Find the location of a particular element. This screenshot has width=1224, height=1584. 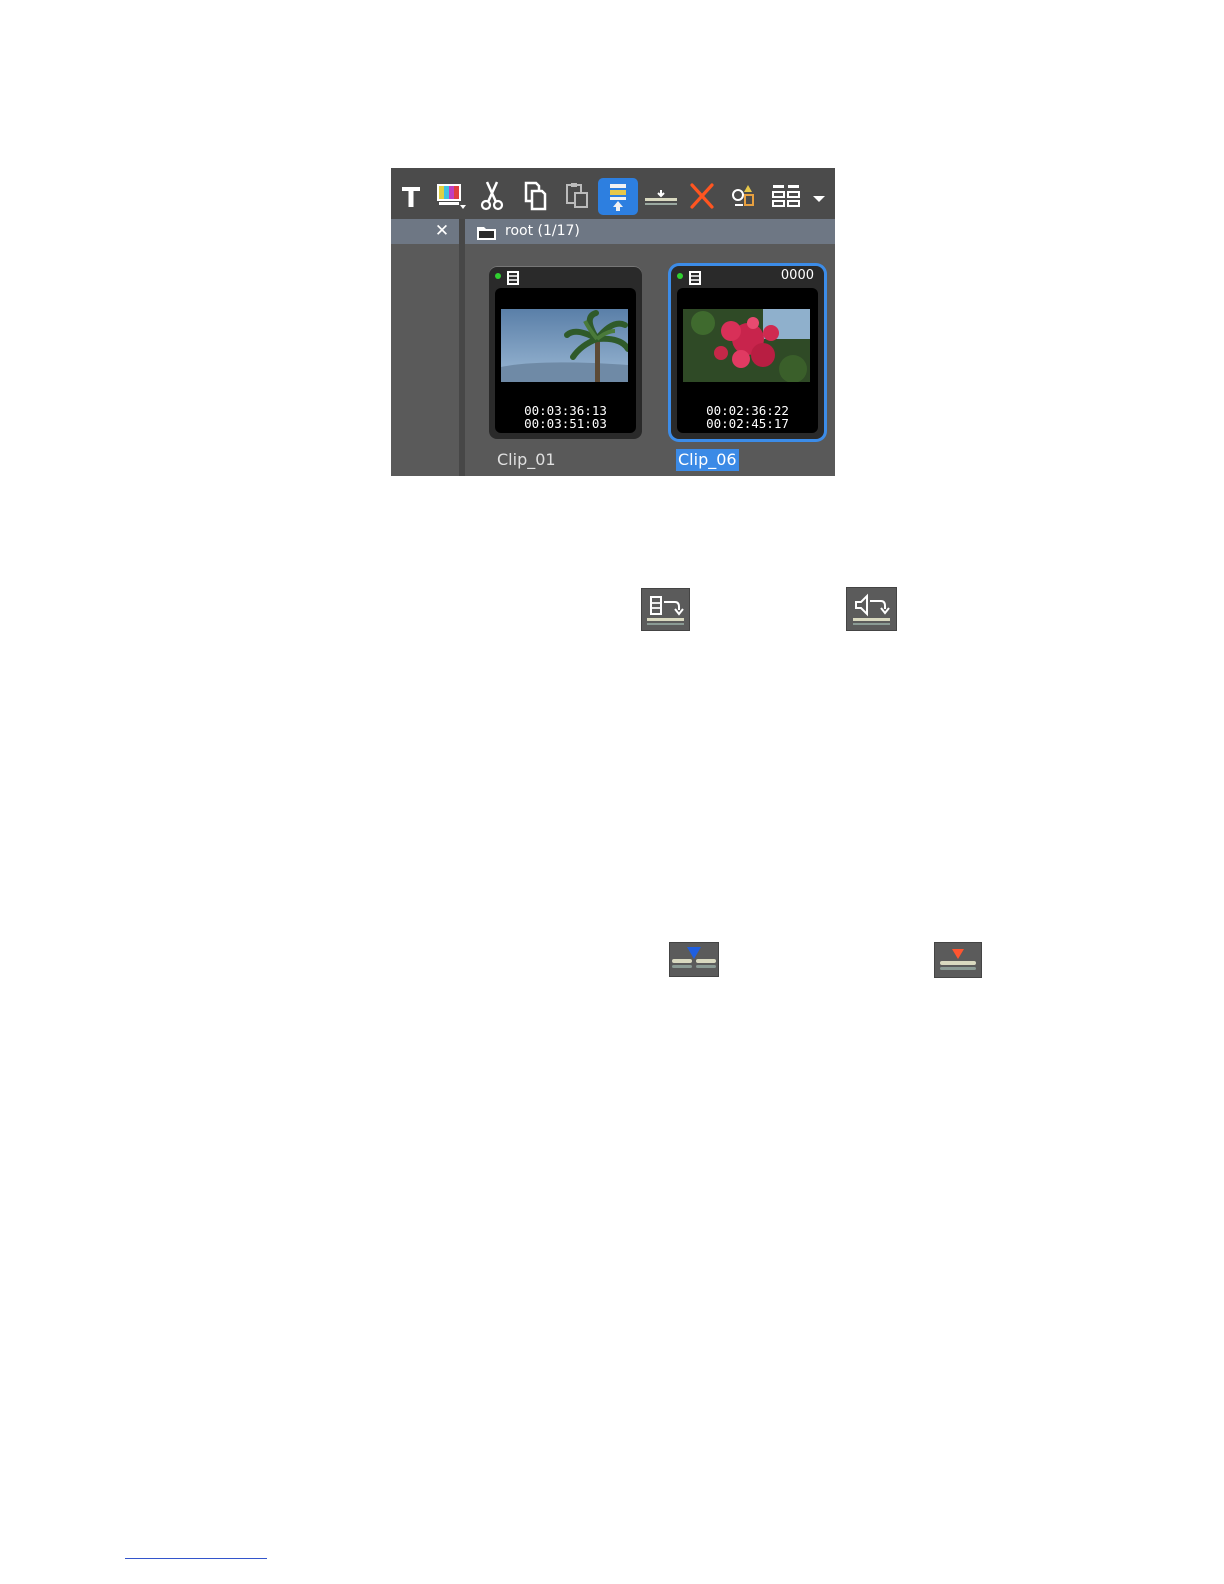

view-icon is located at coordinates (786, 196).